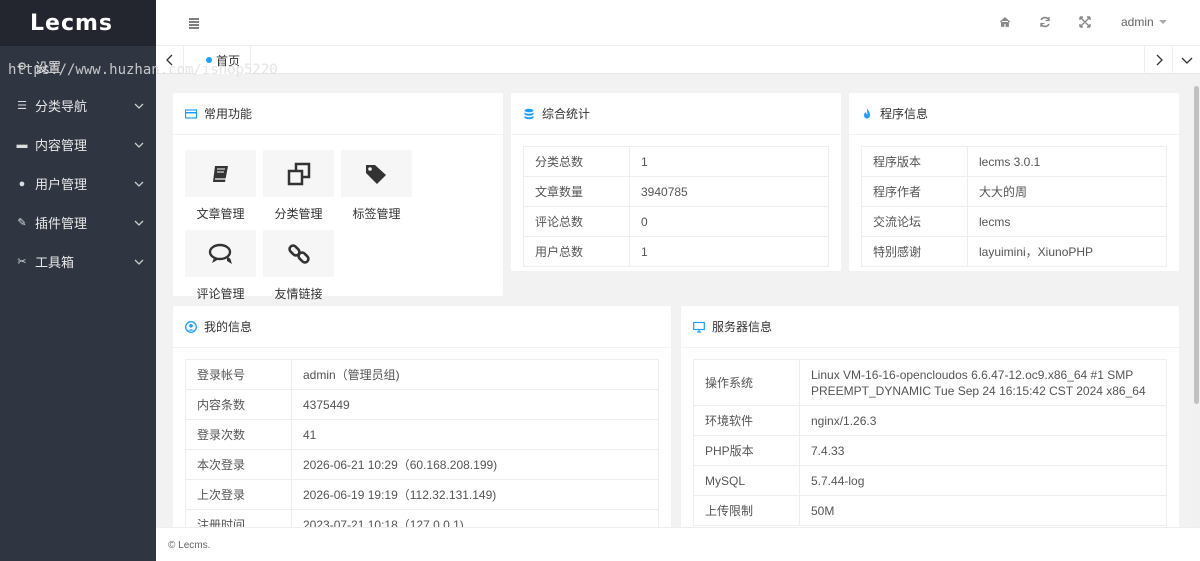 Image resolution: width=1200 pixels, height=561 pixels. Describe the element at coordinates (224, 266) in the screenshot. I see `shortcut-comments: 评论管理` at that location.